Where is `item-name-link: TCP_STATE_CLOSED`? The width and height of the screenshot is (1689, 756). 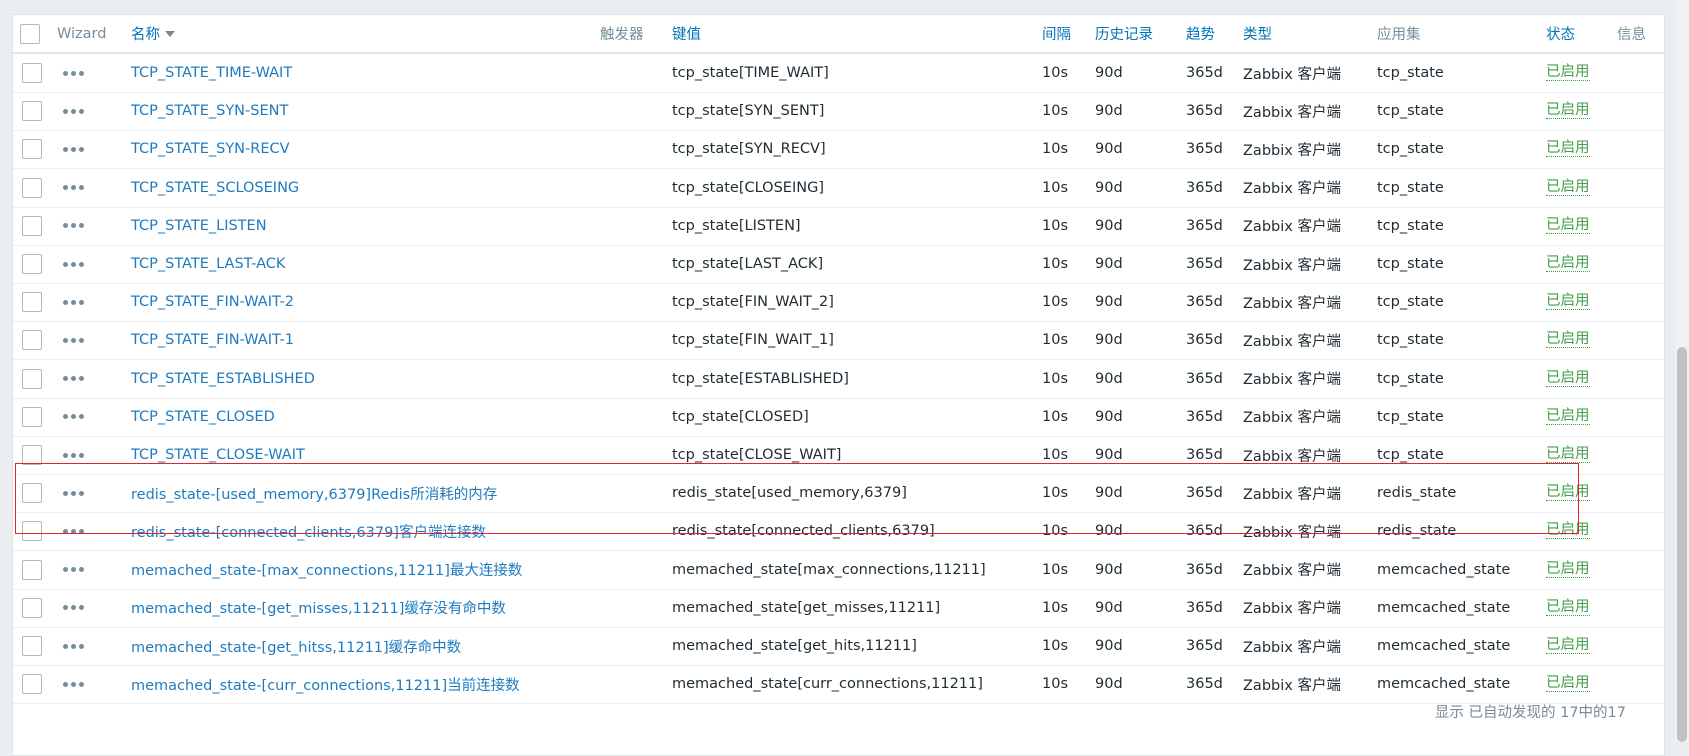
item-name-link: TCP_STATE_CLOSED is located at coordinates (203, 417).